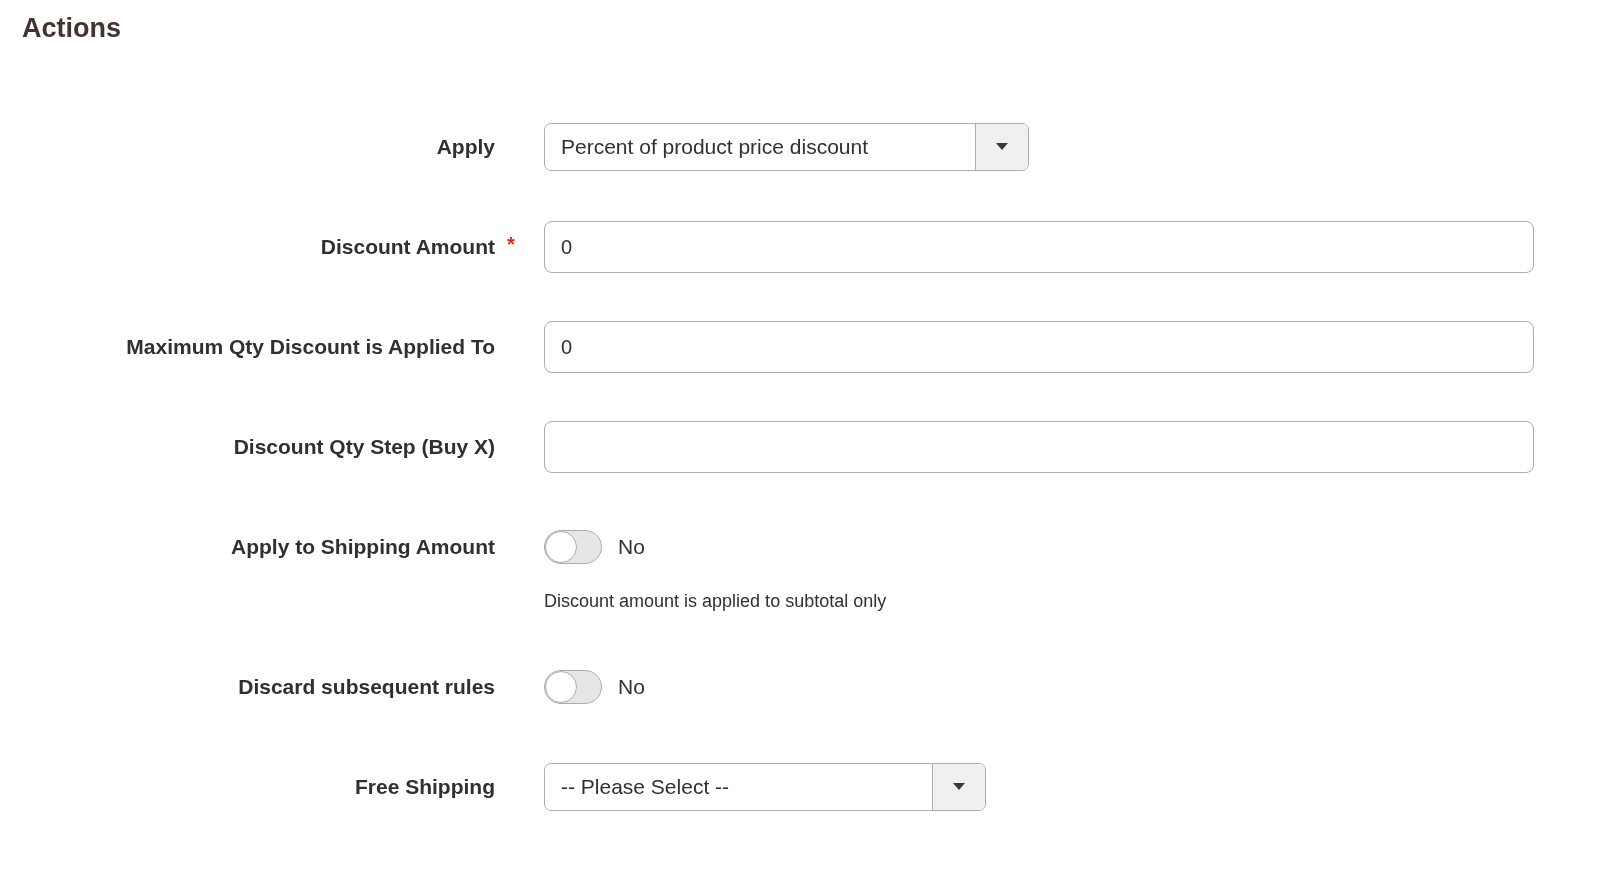 This screenshot has height=876, width=1606. What do you see at coordinates (363, 547) in the screenshot?
I see `field-label: Apply to Shipping Amount` at bounding box center [363, 547].